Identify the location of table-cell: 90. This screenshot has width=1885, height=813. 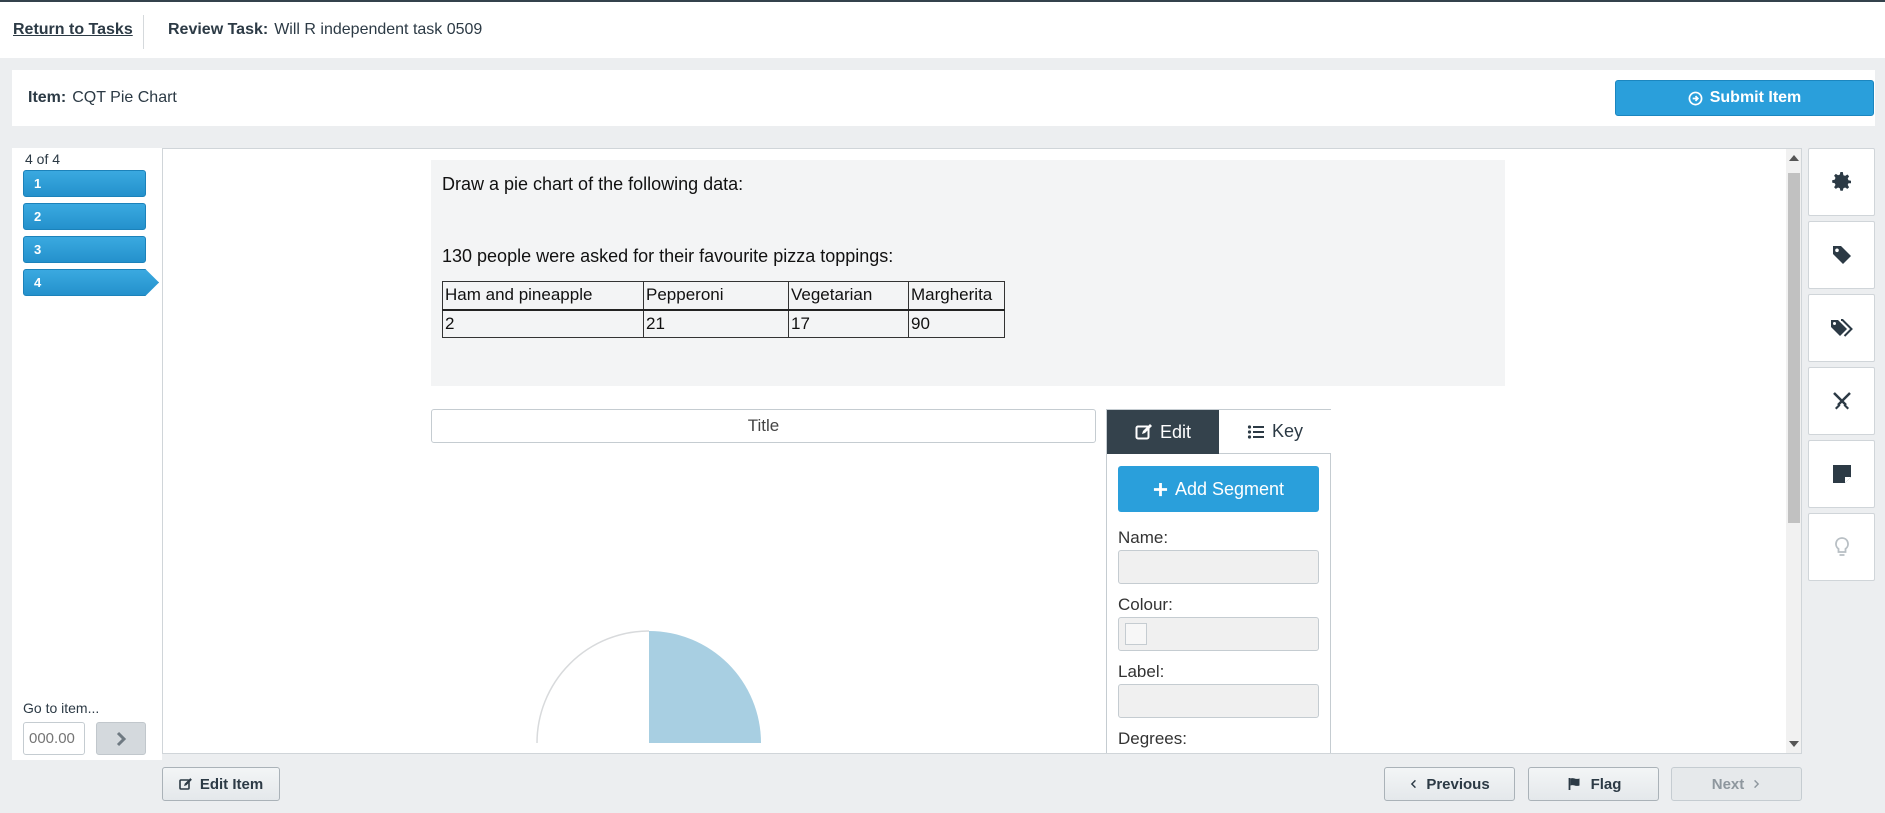
(956, 323).